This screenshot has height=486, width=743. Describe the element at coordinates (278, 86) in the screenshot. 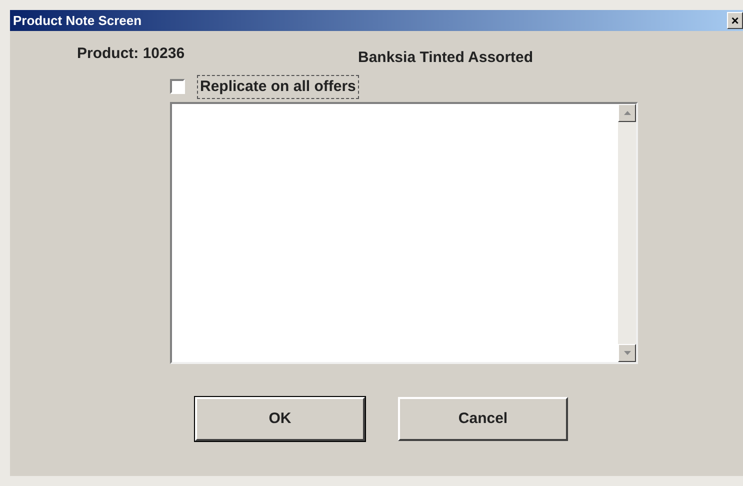

I see `replicate-label: Replicate on all offers` at that location.